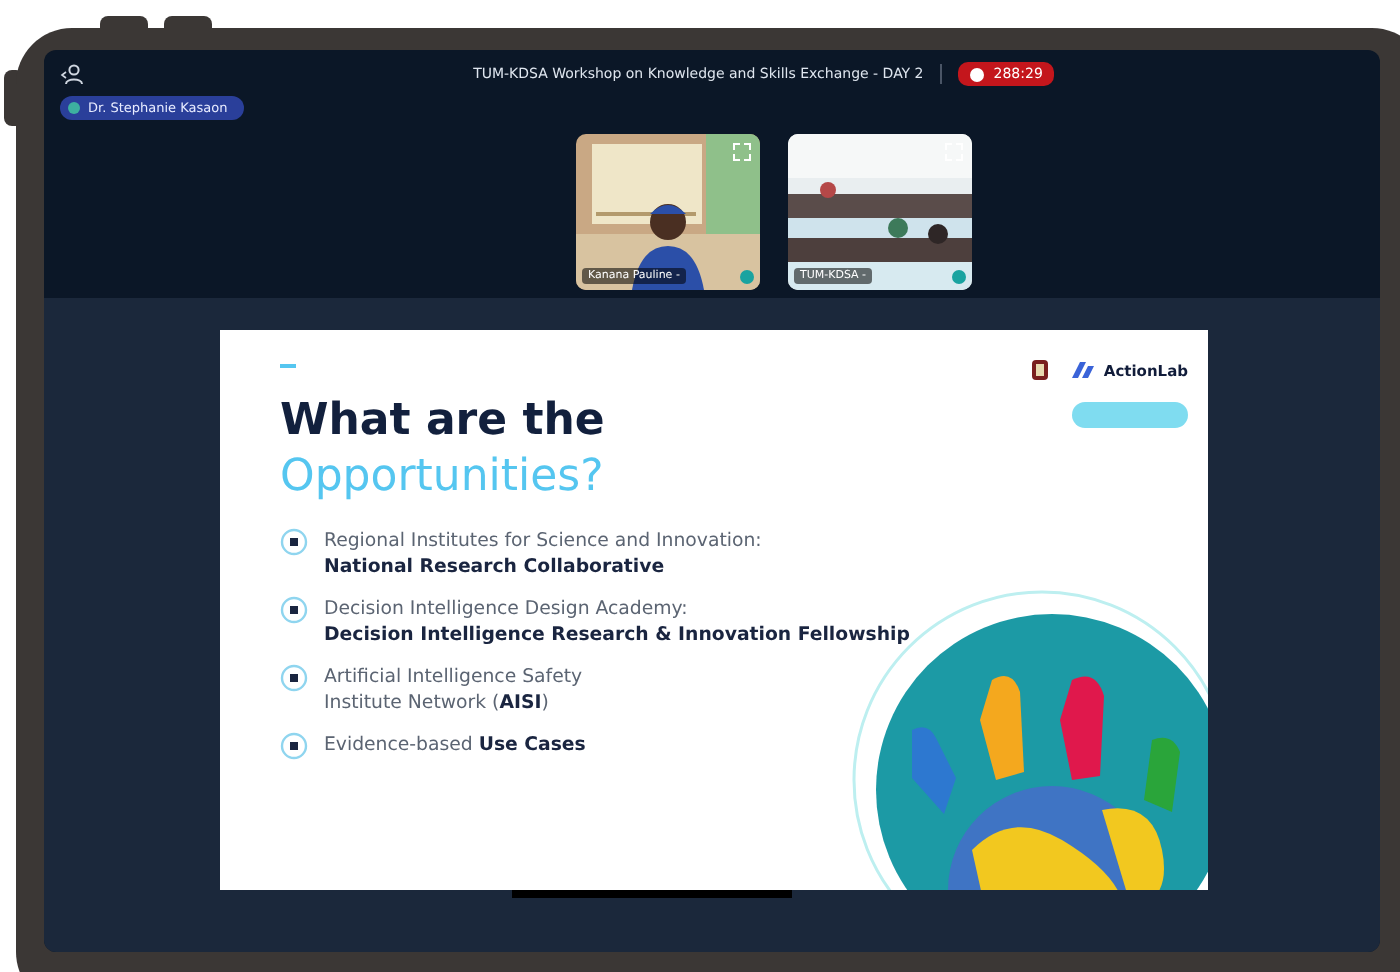 The image size is (1400, 972). Describe the element at coordinates (976, 74) in the screenshot. I see `record-icon` at that location.